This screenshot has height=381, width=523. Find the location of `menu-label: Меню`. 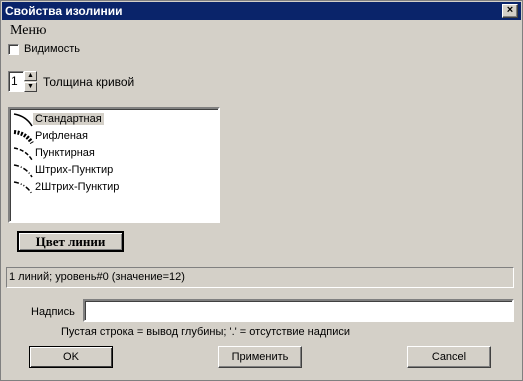

menu-label: Меню is located at coordinates (28, 31).